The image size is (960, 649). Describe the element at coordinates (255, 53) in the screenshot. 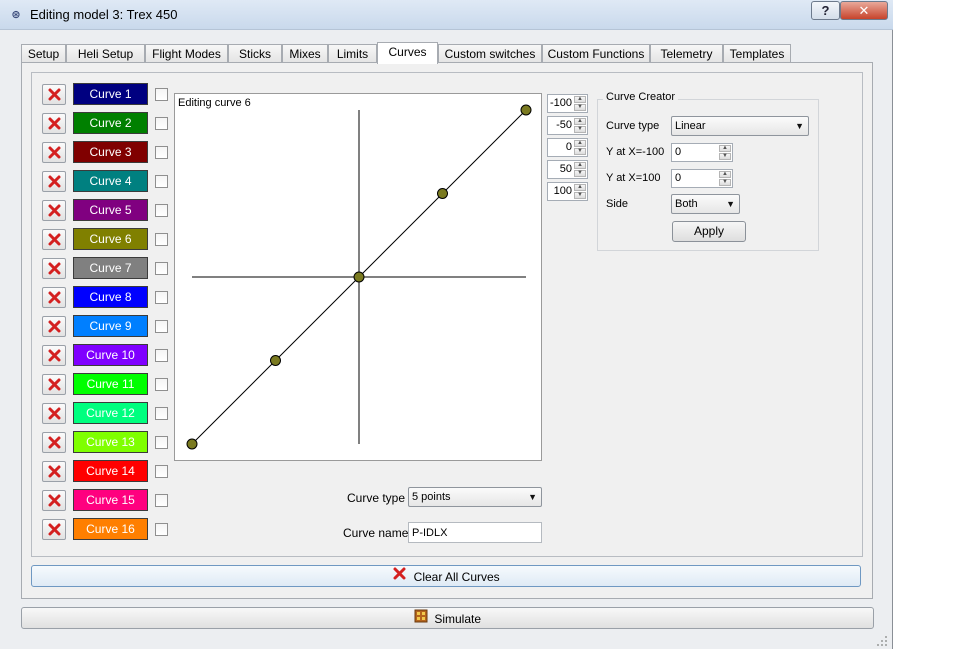

I see `tab-sticks: Sticks` at that location.